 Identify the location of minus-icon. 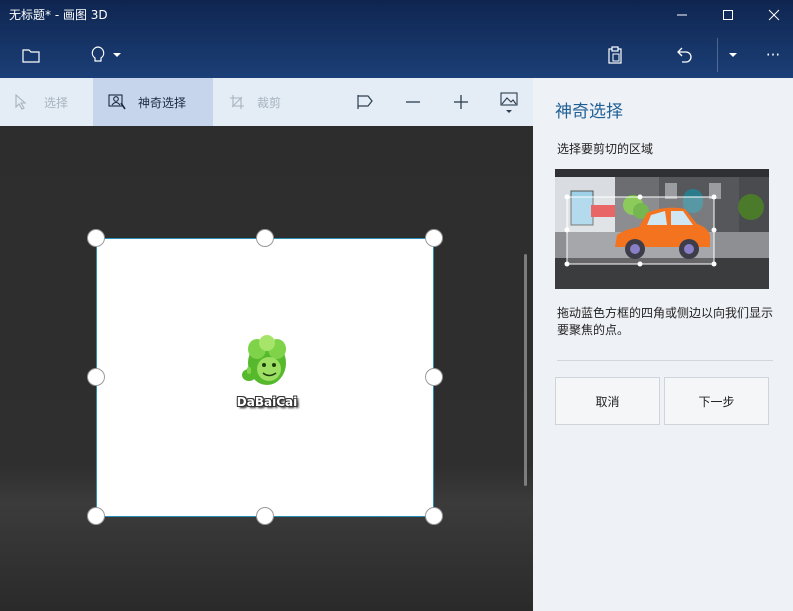
(413, 102).